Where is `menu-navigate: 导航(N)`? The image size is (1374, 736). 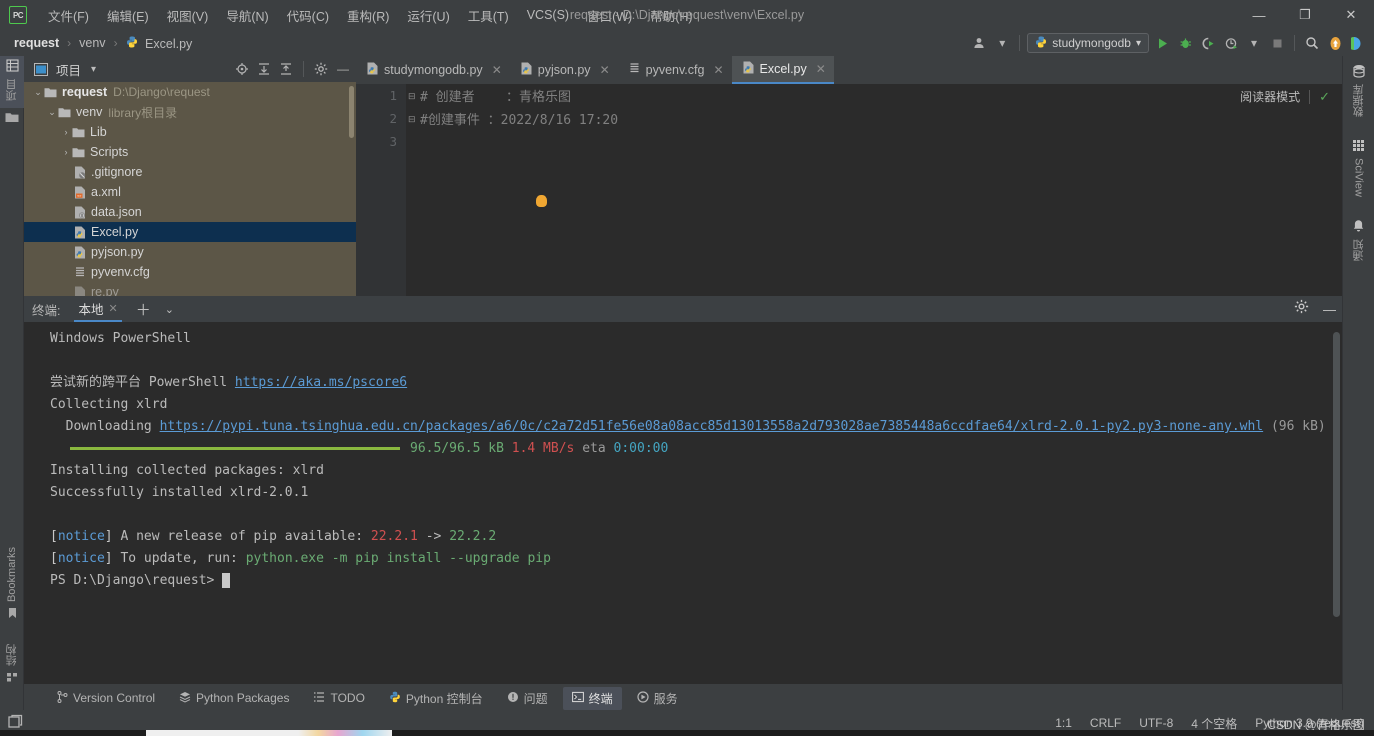 menu-navigate: 导航(N) is located at coordinates (247, 15).